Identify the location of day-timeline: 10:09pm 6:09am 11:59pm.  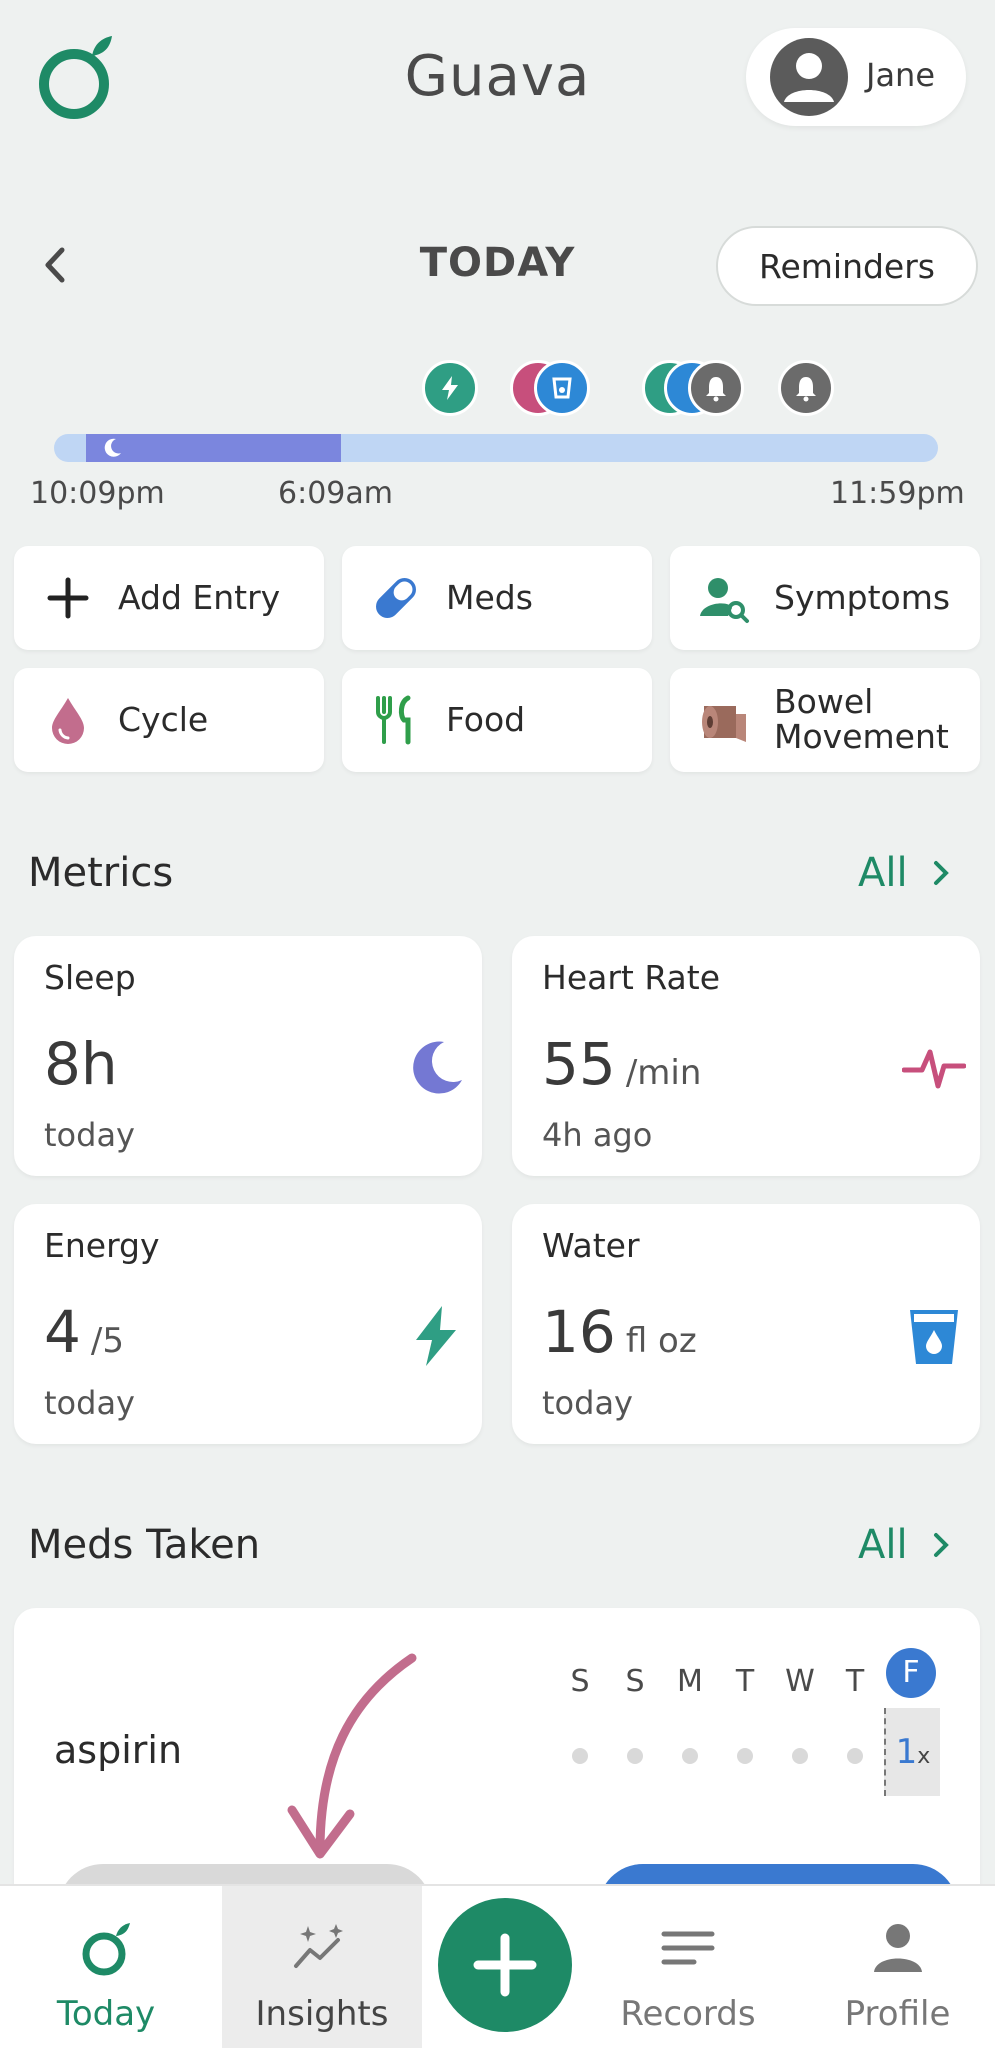
(497, 436).